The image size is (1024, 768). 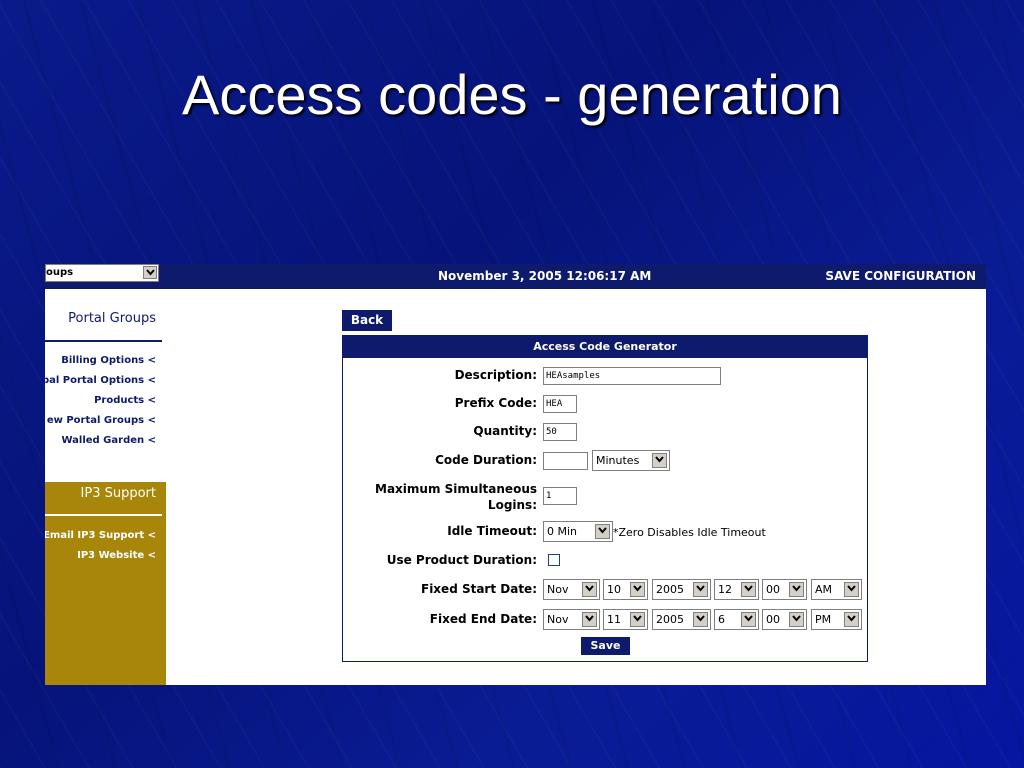 What do you see at coordinates (492, 531) in the screenshot?
I see `idle-timeout-label: Idle Timeout:` at bounding box center [492, 531].